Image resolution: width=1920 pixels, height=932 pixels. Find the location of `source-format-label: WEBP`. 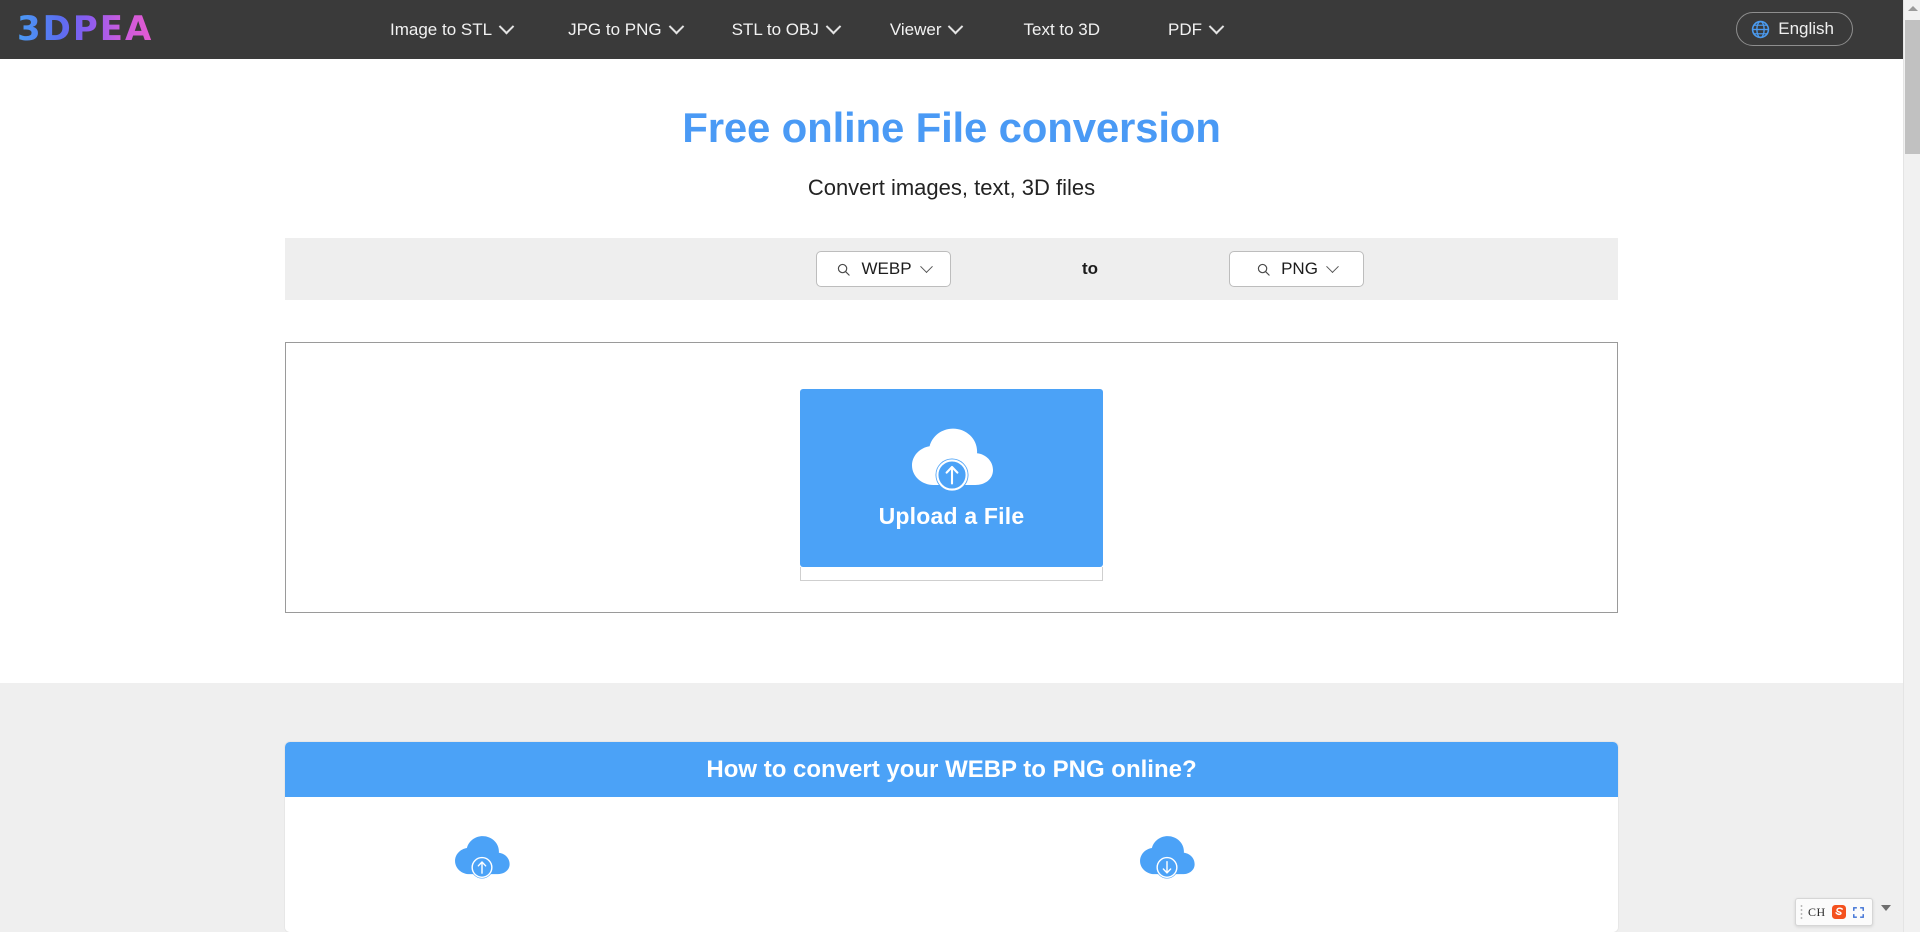

source-format-label: WEBP is located at coordinates (886, 268).